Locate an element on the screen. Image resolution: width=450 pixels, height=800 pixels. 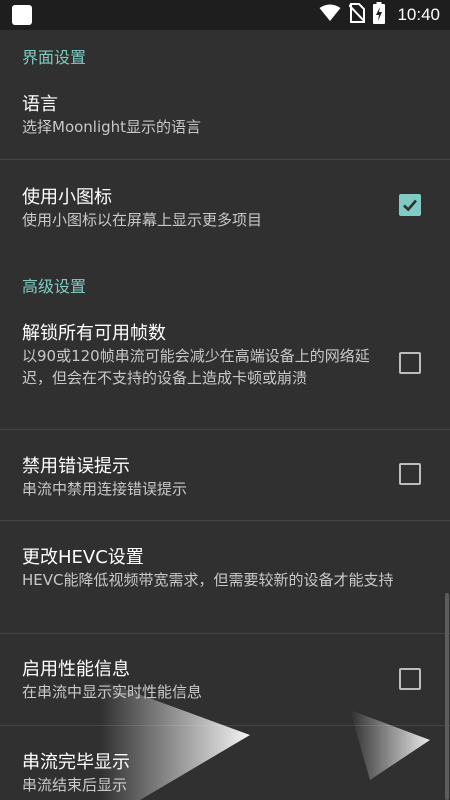
small-icons-checkbox is located at coordinates (410, 205).